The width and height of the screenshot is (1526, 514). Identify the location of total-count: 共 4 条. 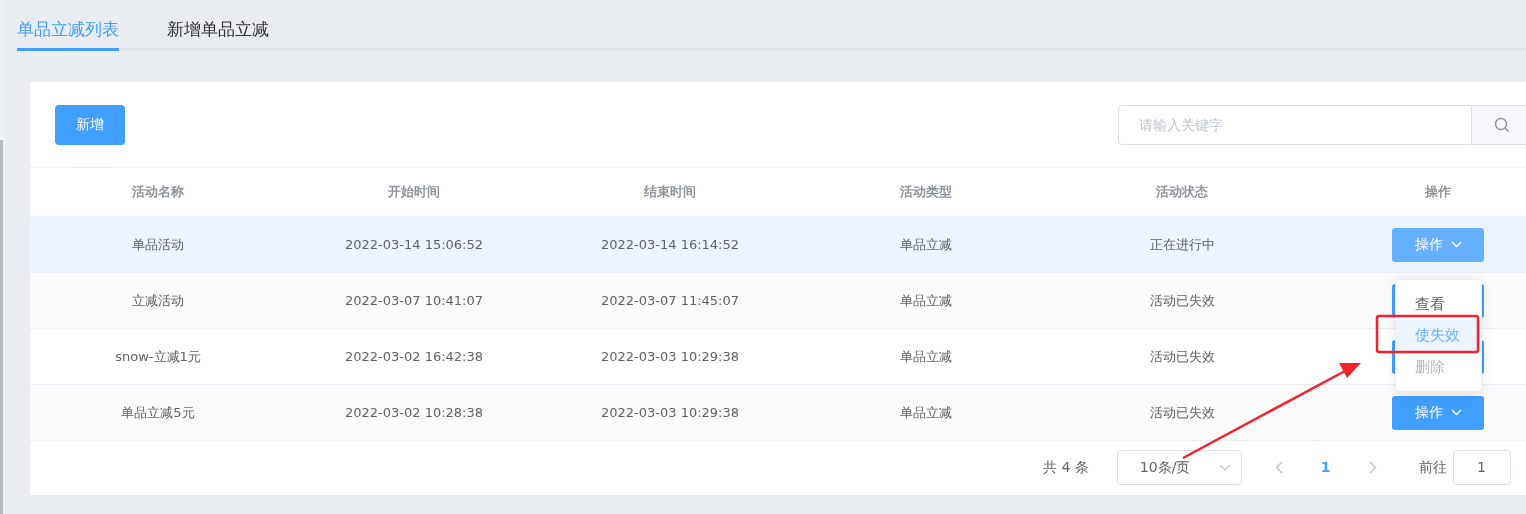
(1066, 467).